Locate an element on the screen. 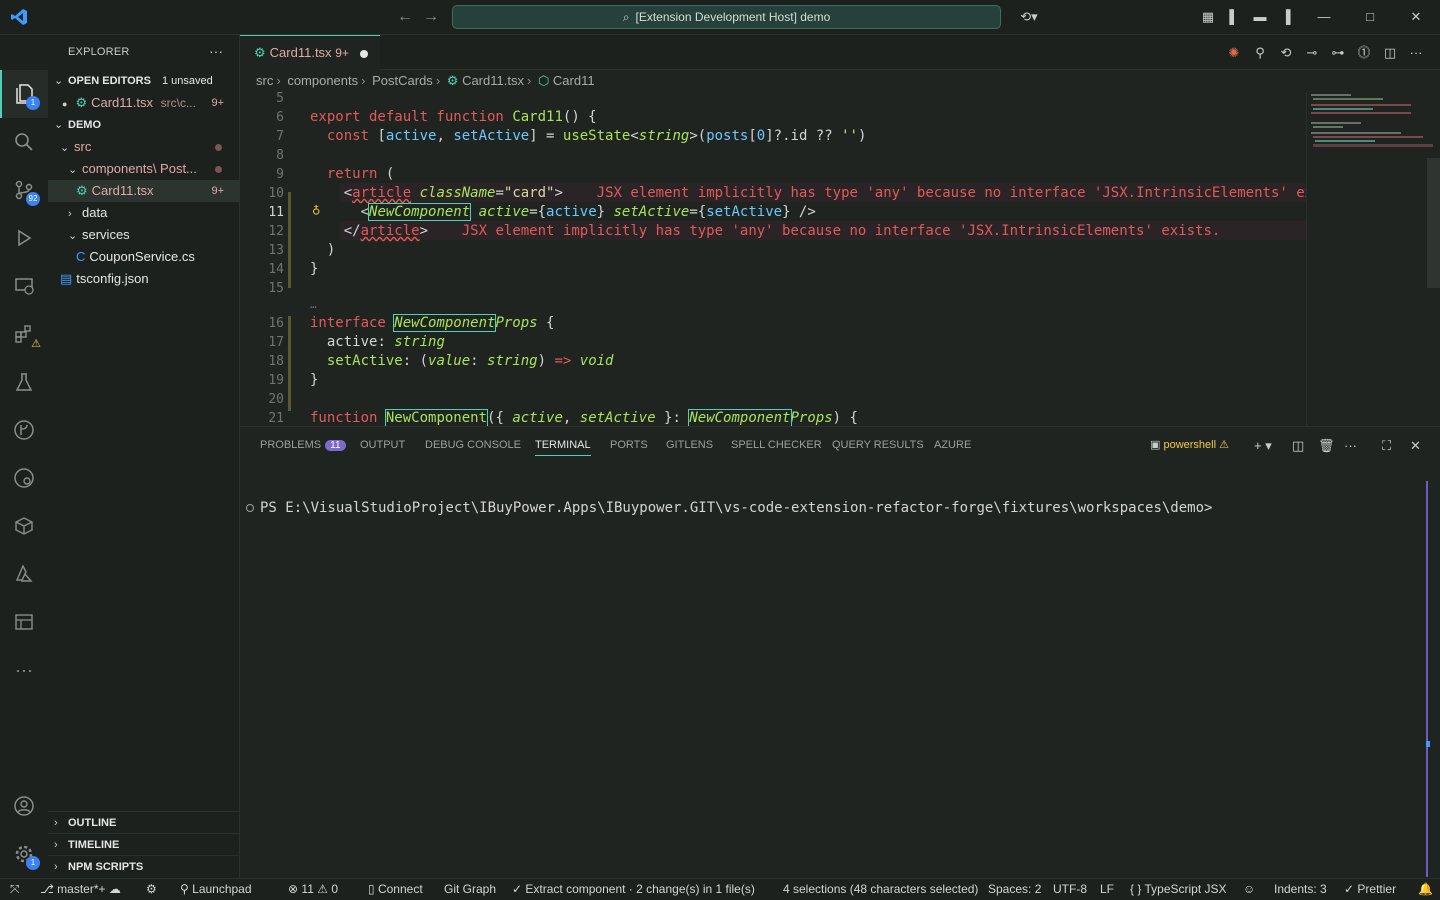  symbol-component-icon: ⬡ is located at coordinates (543, 80).